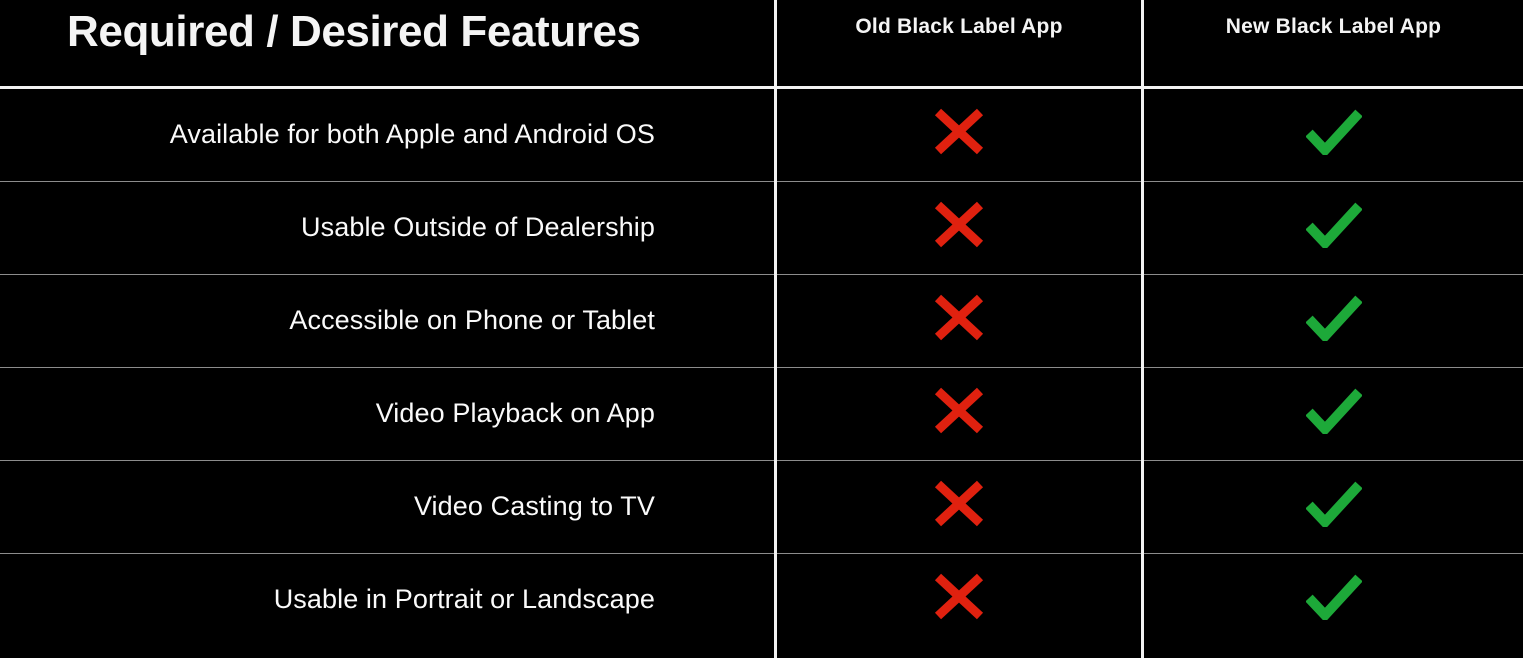 Image resolution: width=1523 pixels, height=658 pixels. What do you see at coordinates (761, 87) in the screenshot?
I see `header-divider` at bounding box center [761, 87].